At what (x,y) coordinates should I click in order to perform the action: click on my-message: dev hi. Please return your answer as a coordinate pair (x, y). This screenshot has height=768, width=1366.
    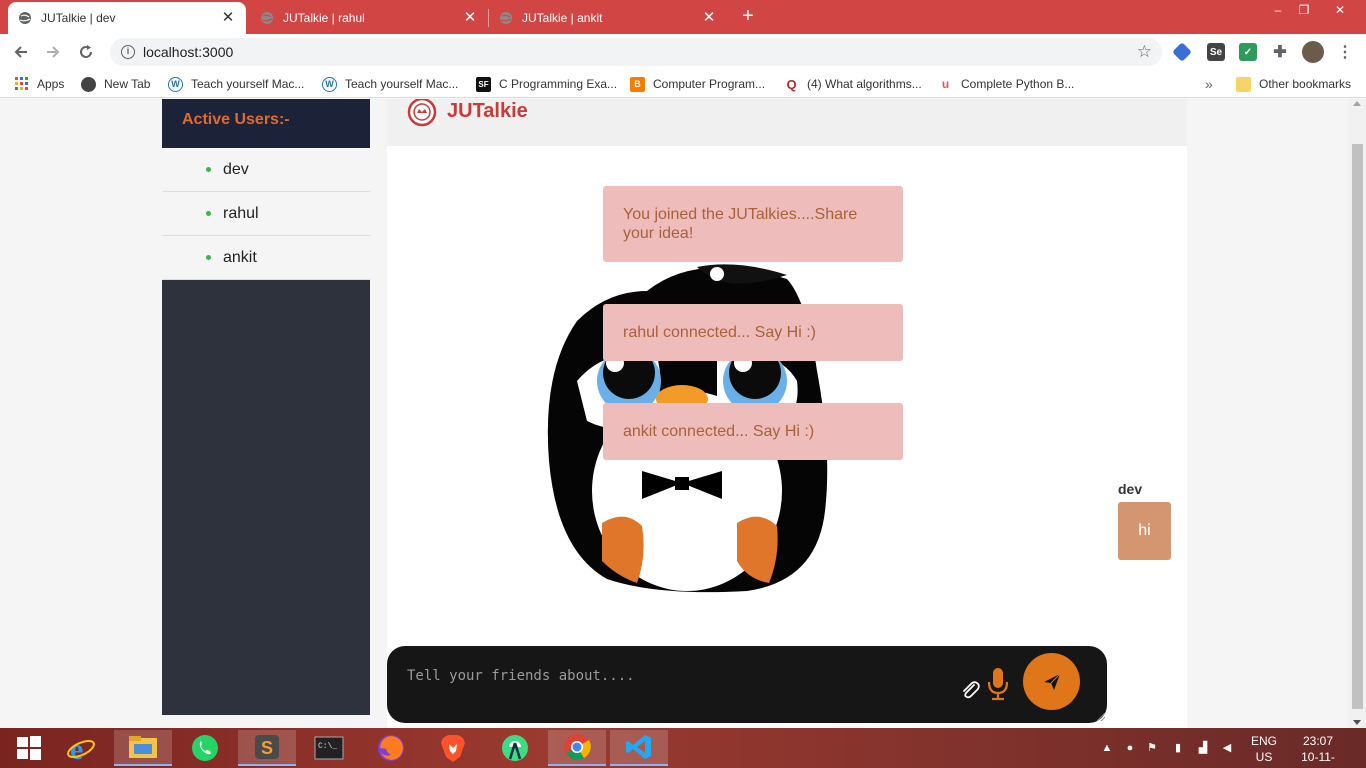
    Looking at the image, I should click on (1144, 520).